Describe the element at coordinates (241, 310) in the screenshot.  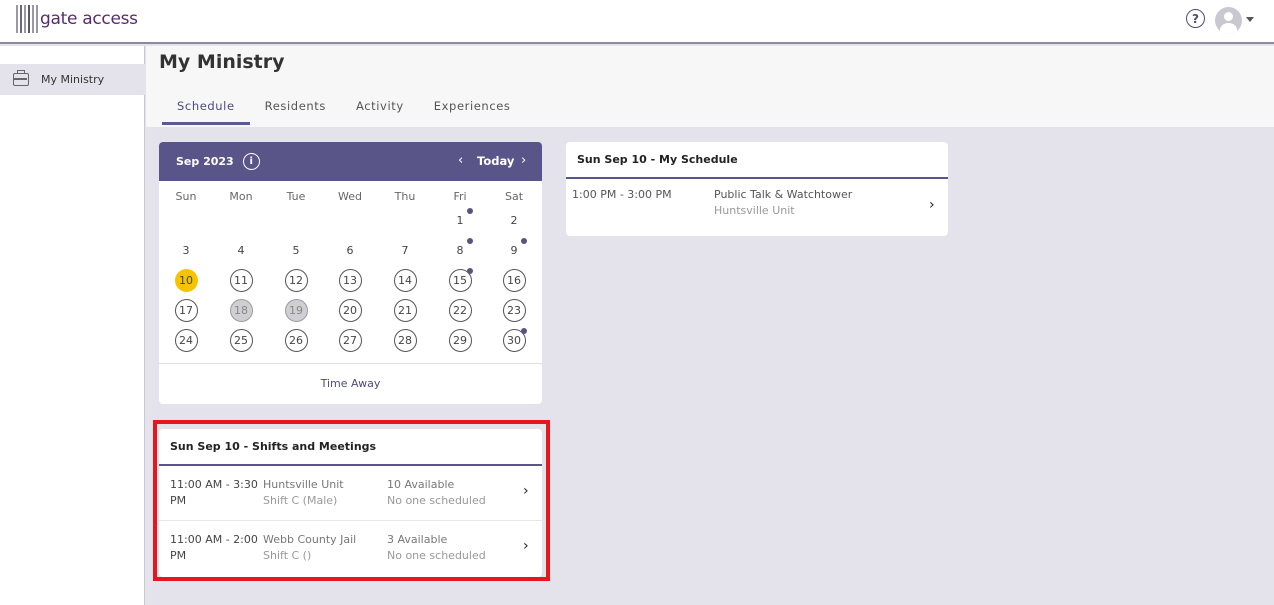
I see `calendar-day-18: 18` at that location.